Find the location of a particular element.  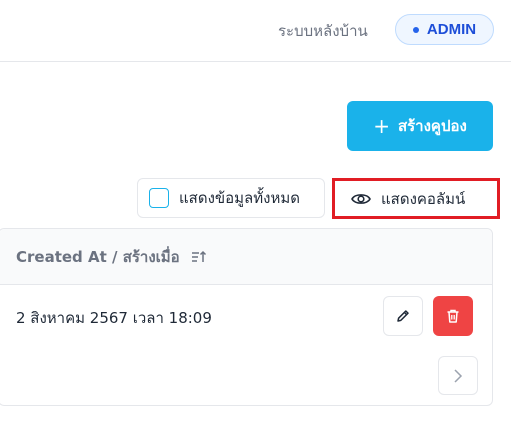

sort-ascending-icon is located at coordinates (199, 257).